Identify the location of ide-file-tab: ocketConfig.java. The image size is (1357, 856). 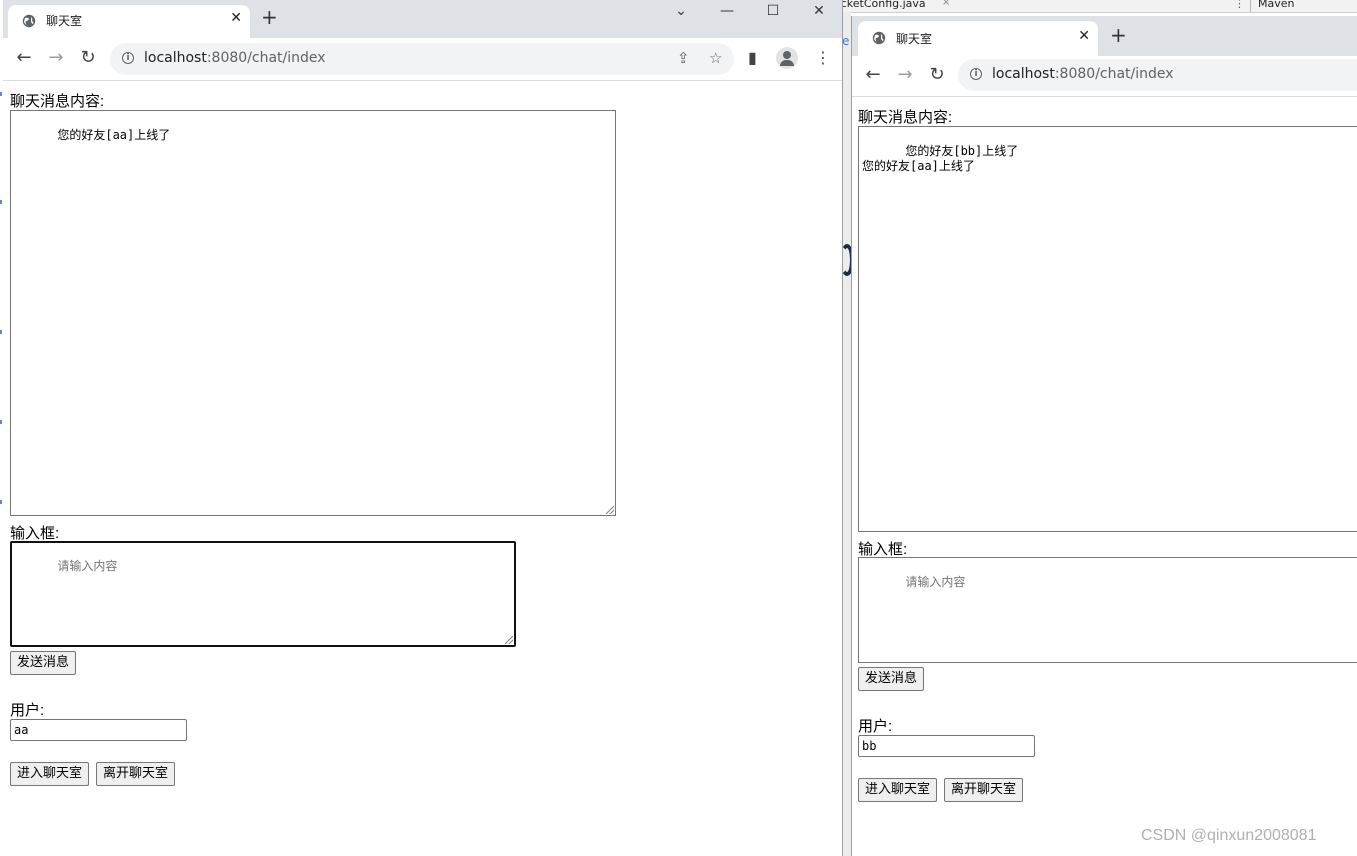
(880, 5).